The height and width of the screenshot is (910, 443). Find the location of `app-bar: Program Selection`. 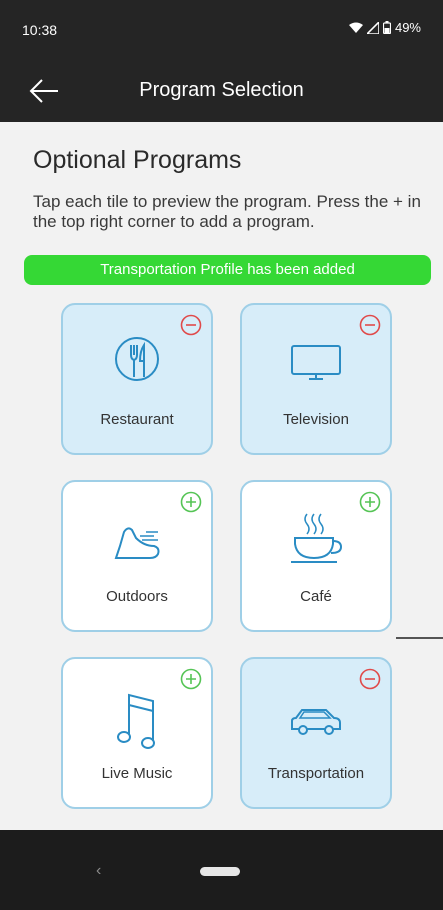

app-bar: Program Selection is located at coordinates (221, 91).